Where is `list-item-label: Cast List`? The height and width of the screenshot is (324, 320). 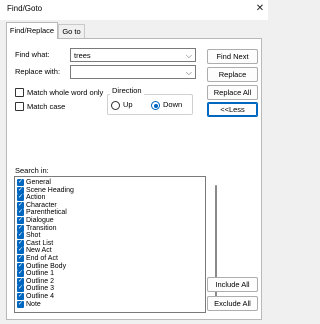 list-item-label: Cast List is located at coordinates (40, 243).